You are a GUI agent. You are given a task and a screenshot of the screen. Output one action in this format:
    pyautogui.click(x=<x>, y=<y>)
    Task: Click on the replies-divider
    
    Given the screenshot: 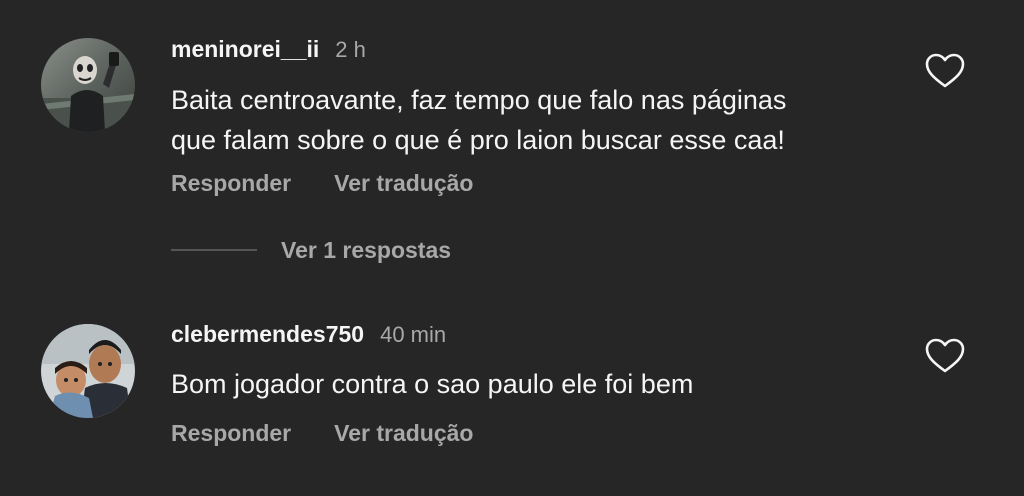 What is the action you would take?
    pyautogui.click(x=214, y=250)
    